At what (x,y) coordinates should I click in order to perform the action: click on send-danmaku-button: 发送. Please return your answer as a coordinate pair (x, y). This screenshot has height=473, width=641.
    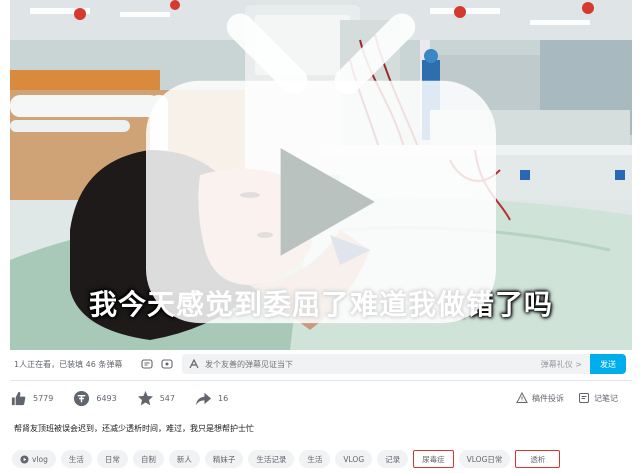
    Looking at the image, I should click on (608, 364).